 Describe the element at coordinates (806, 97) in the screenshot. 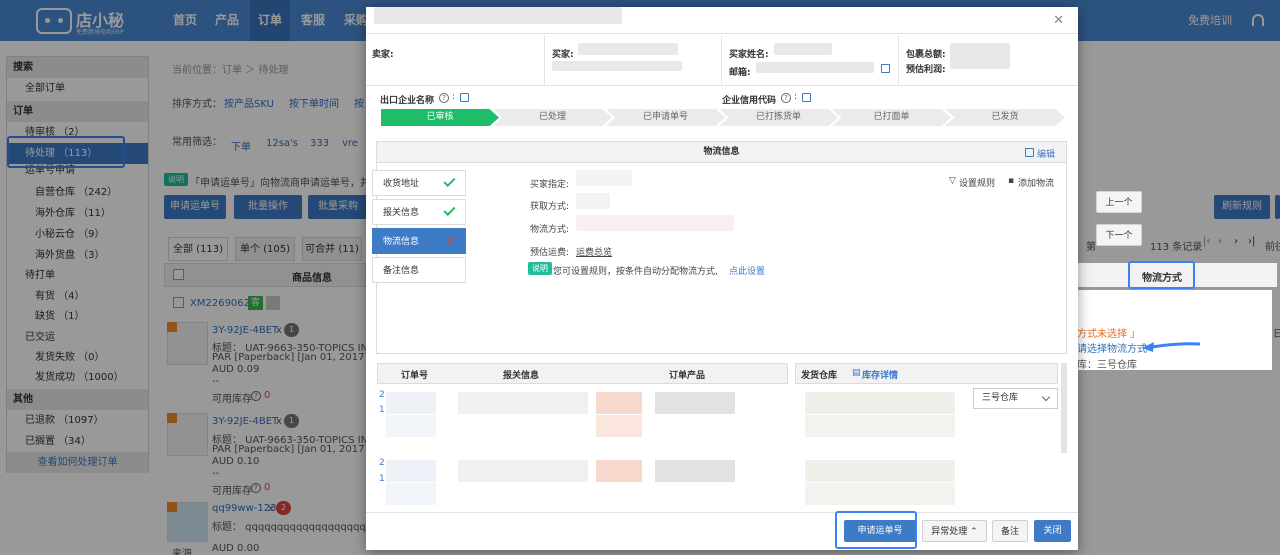

I see `edit-credit-code-icon` at that location.